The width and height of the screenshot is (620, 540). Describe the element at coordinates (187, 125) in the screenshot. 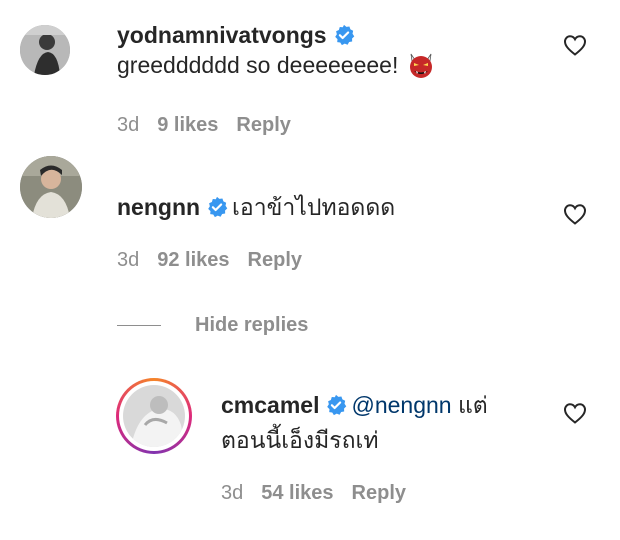

I see `likes-count: 9 likes` at that location.